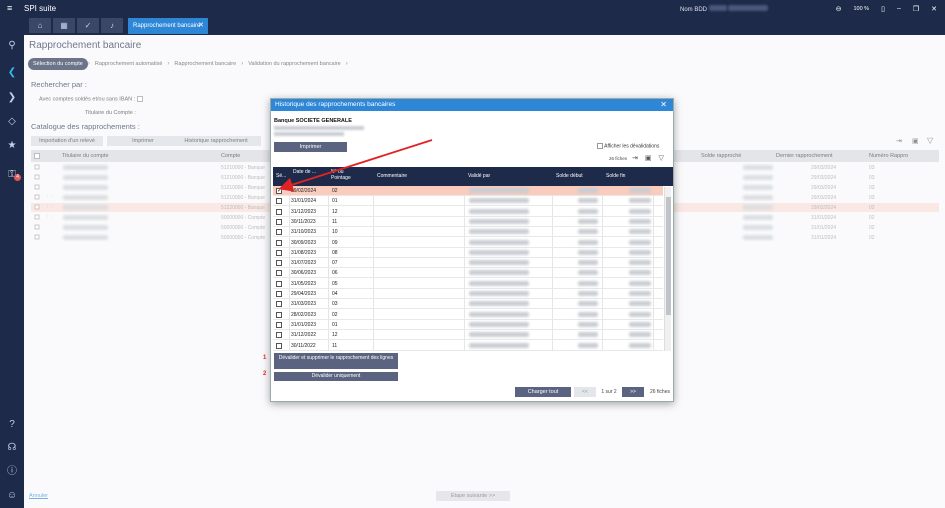 This screenshot has height=508, width=945. I want to click on minimize-icon: –, so click(899, 8).